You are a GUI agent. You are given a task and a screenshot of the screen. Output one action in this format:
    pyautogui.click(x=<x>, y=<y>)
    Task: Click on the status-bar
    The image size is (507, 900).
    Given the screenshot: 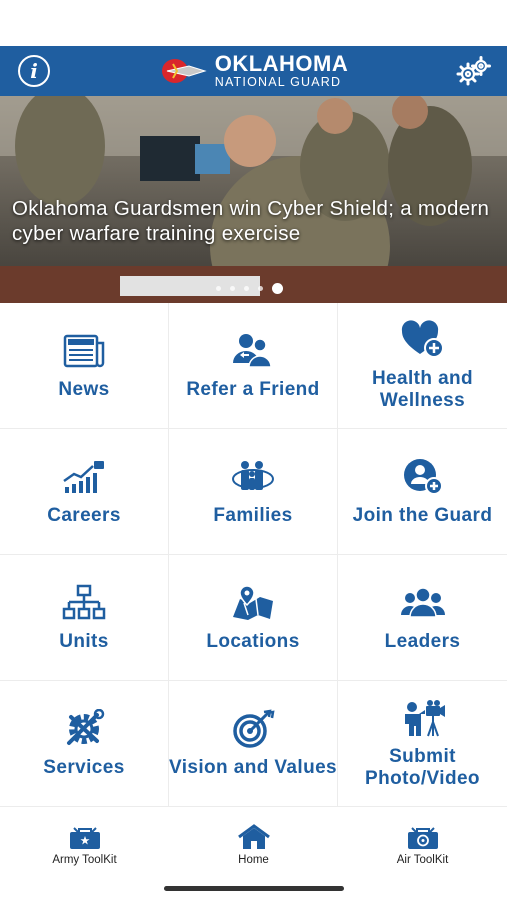 What is the action you would take?
    pyautogui.click(x=253, y=23)
    